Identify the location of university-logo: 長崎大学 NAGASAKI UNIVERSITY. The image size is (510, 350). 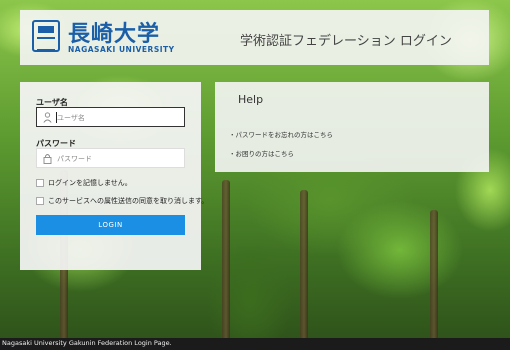
(103, 38).